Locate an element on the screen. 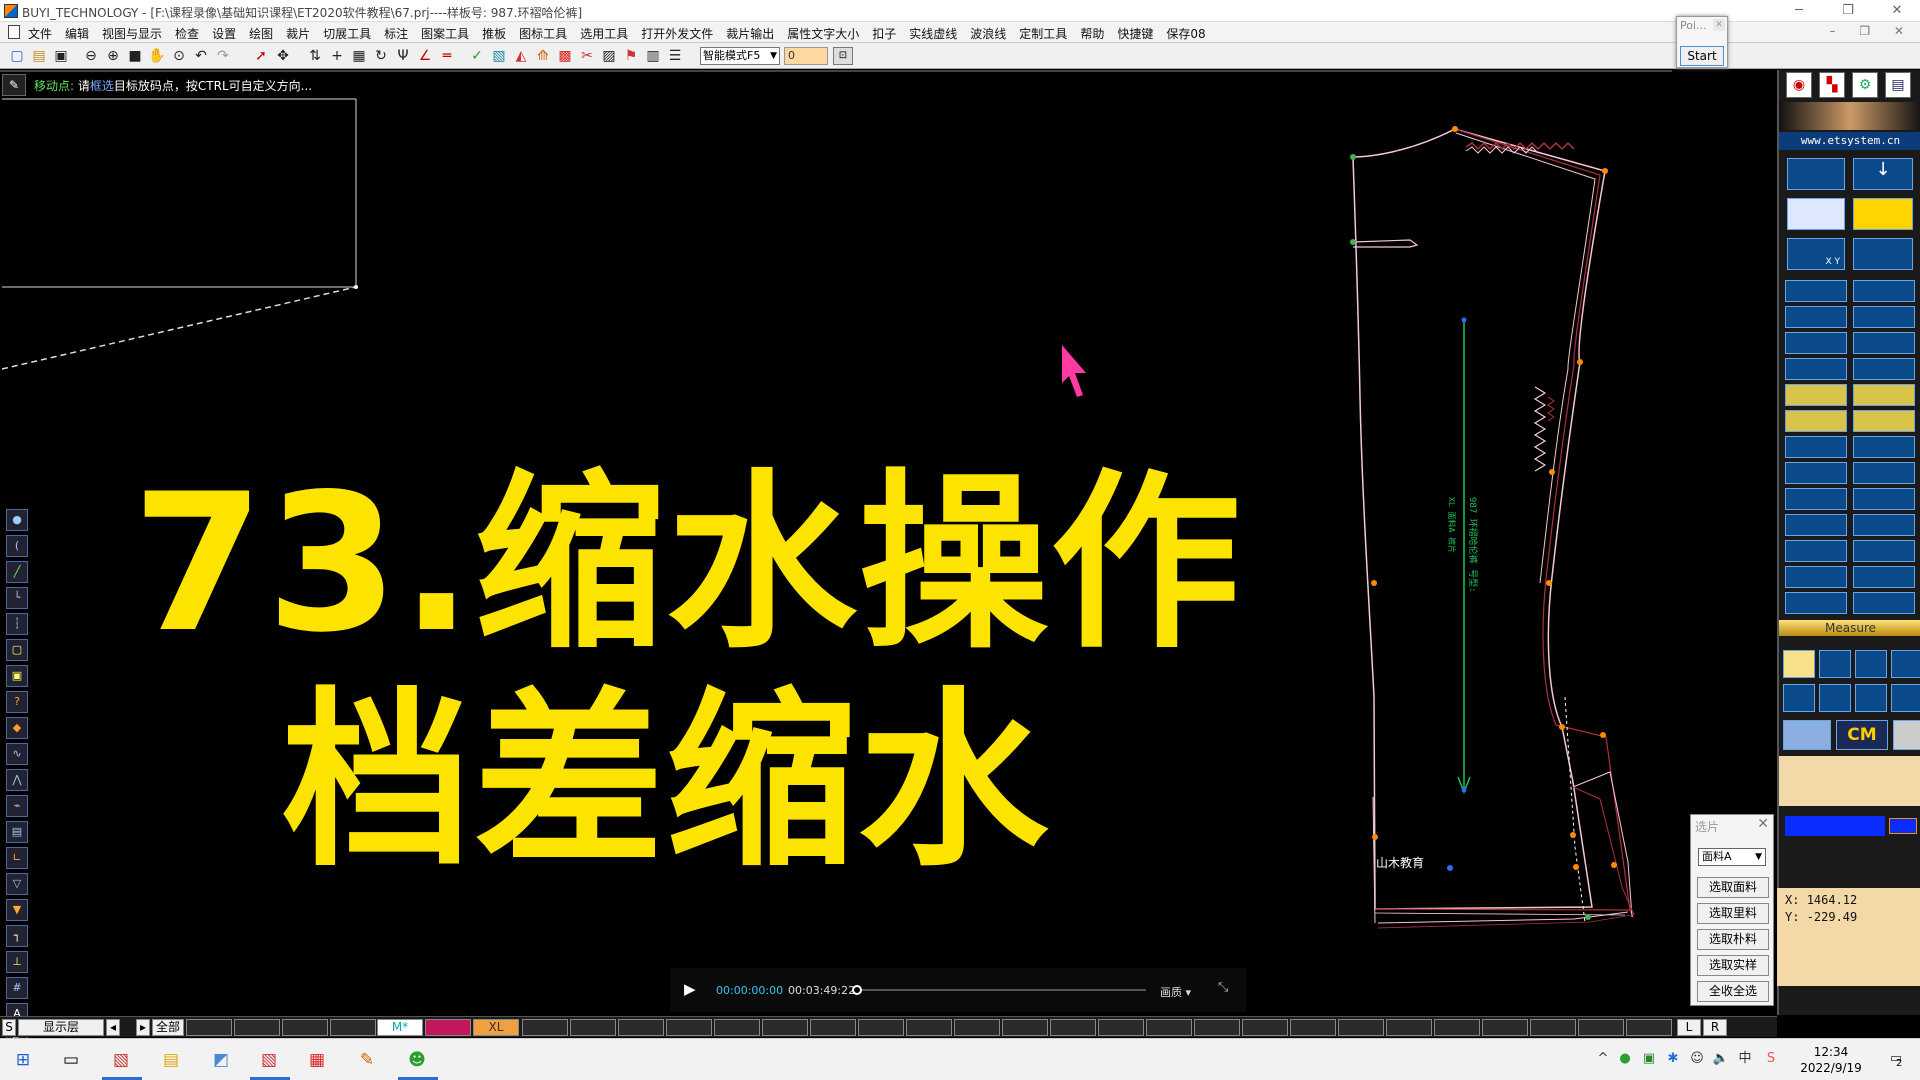 Image resolution: width=1920 pixels, height=1080 pixels. et-app-2-icon: ▧ is located at coordinates (269, 1060).